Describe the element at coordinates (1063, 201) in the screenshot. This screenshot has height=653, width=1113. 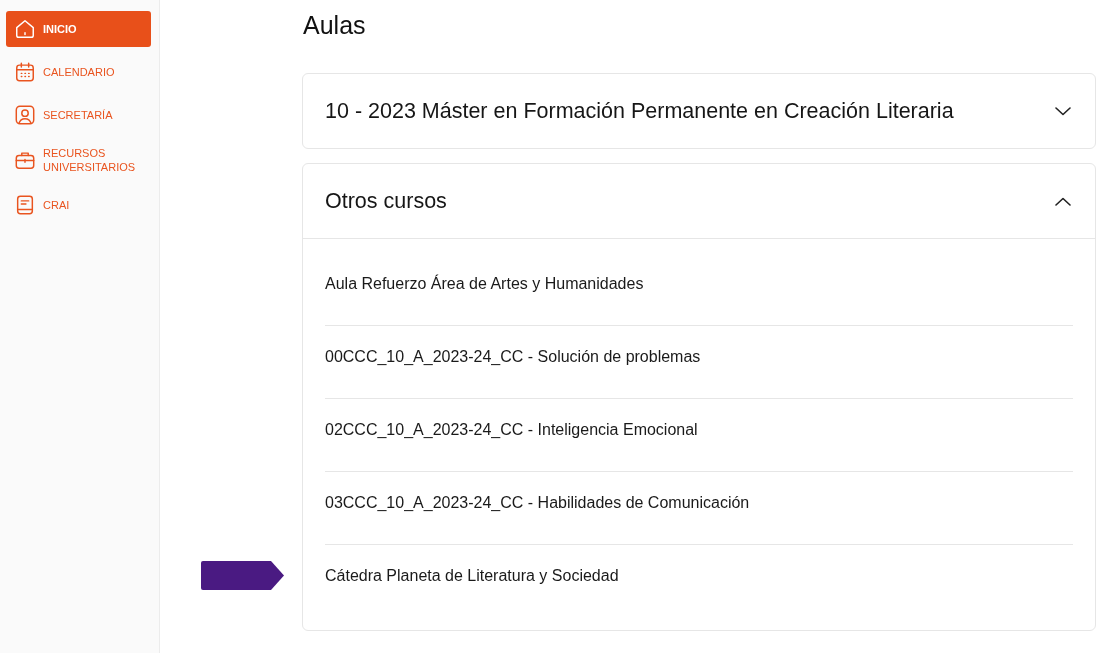
I see `chevron-up-icon` at that location.